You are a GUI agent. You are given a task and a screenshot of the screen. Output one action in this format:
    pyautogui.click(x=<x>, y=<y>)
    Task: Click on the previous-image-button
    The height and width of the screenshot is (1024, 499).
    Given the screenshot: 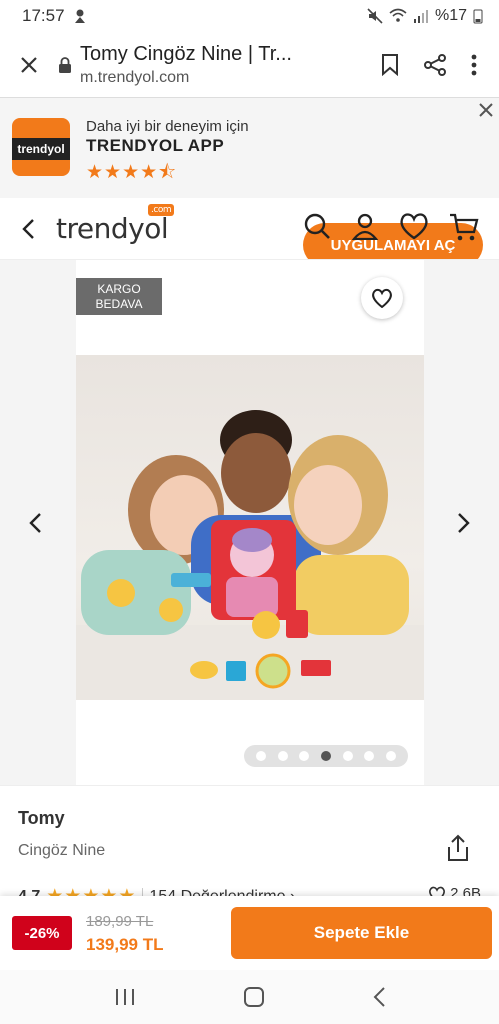 What is the action you would take?
    pyautogui.click(x=35, y=525)
    